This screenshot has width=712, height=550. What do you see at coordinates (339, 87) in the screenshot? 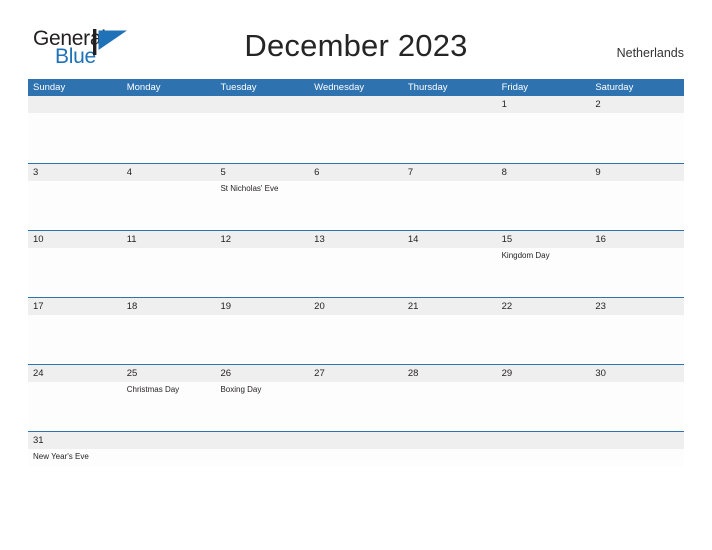
I see `weekday-header-wednesday: Wednesday` at bounding box center [339, 87].